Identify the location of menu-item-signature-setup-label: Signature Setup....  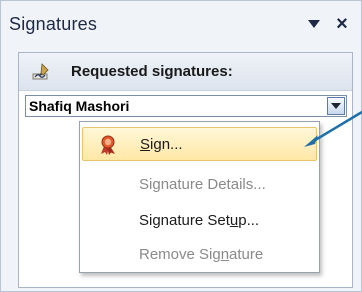
(199, 220).